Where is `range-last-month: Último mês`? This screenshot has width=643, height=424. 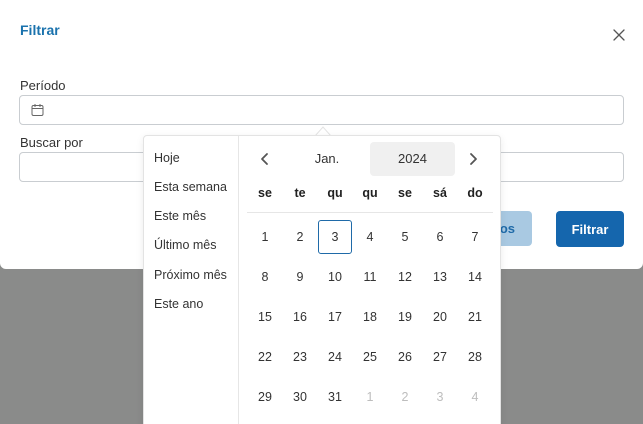 range-last-month: Último mês is located at coordinates (185, 245).